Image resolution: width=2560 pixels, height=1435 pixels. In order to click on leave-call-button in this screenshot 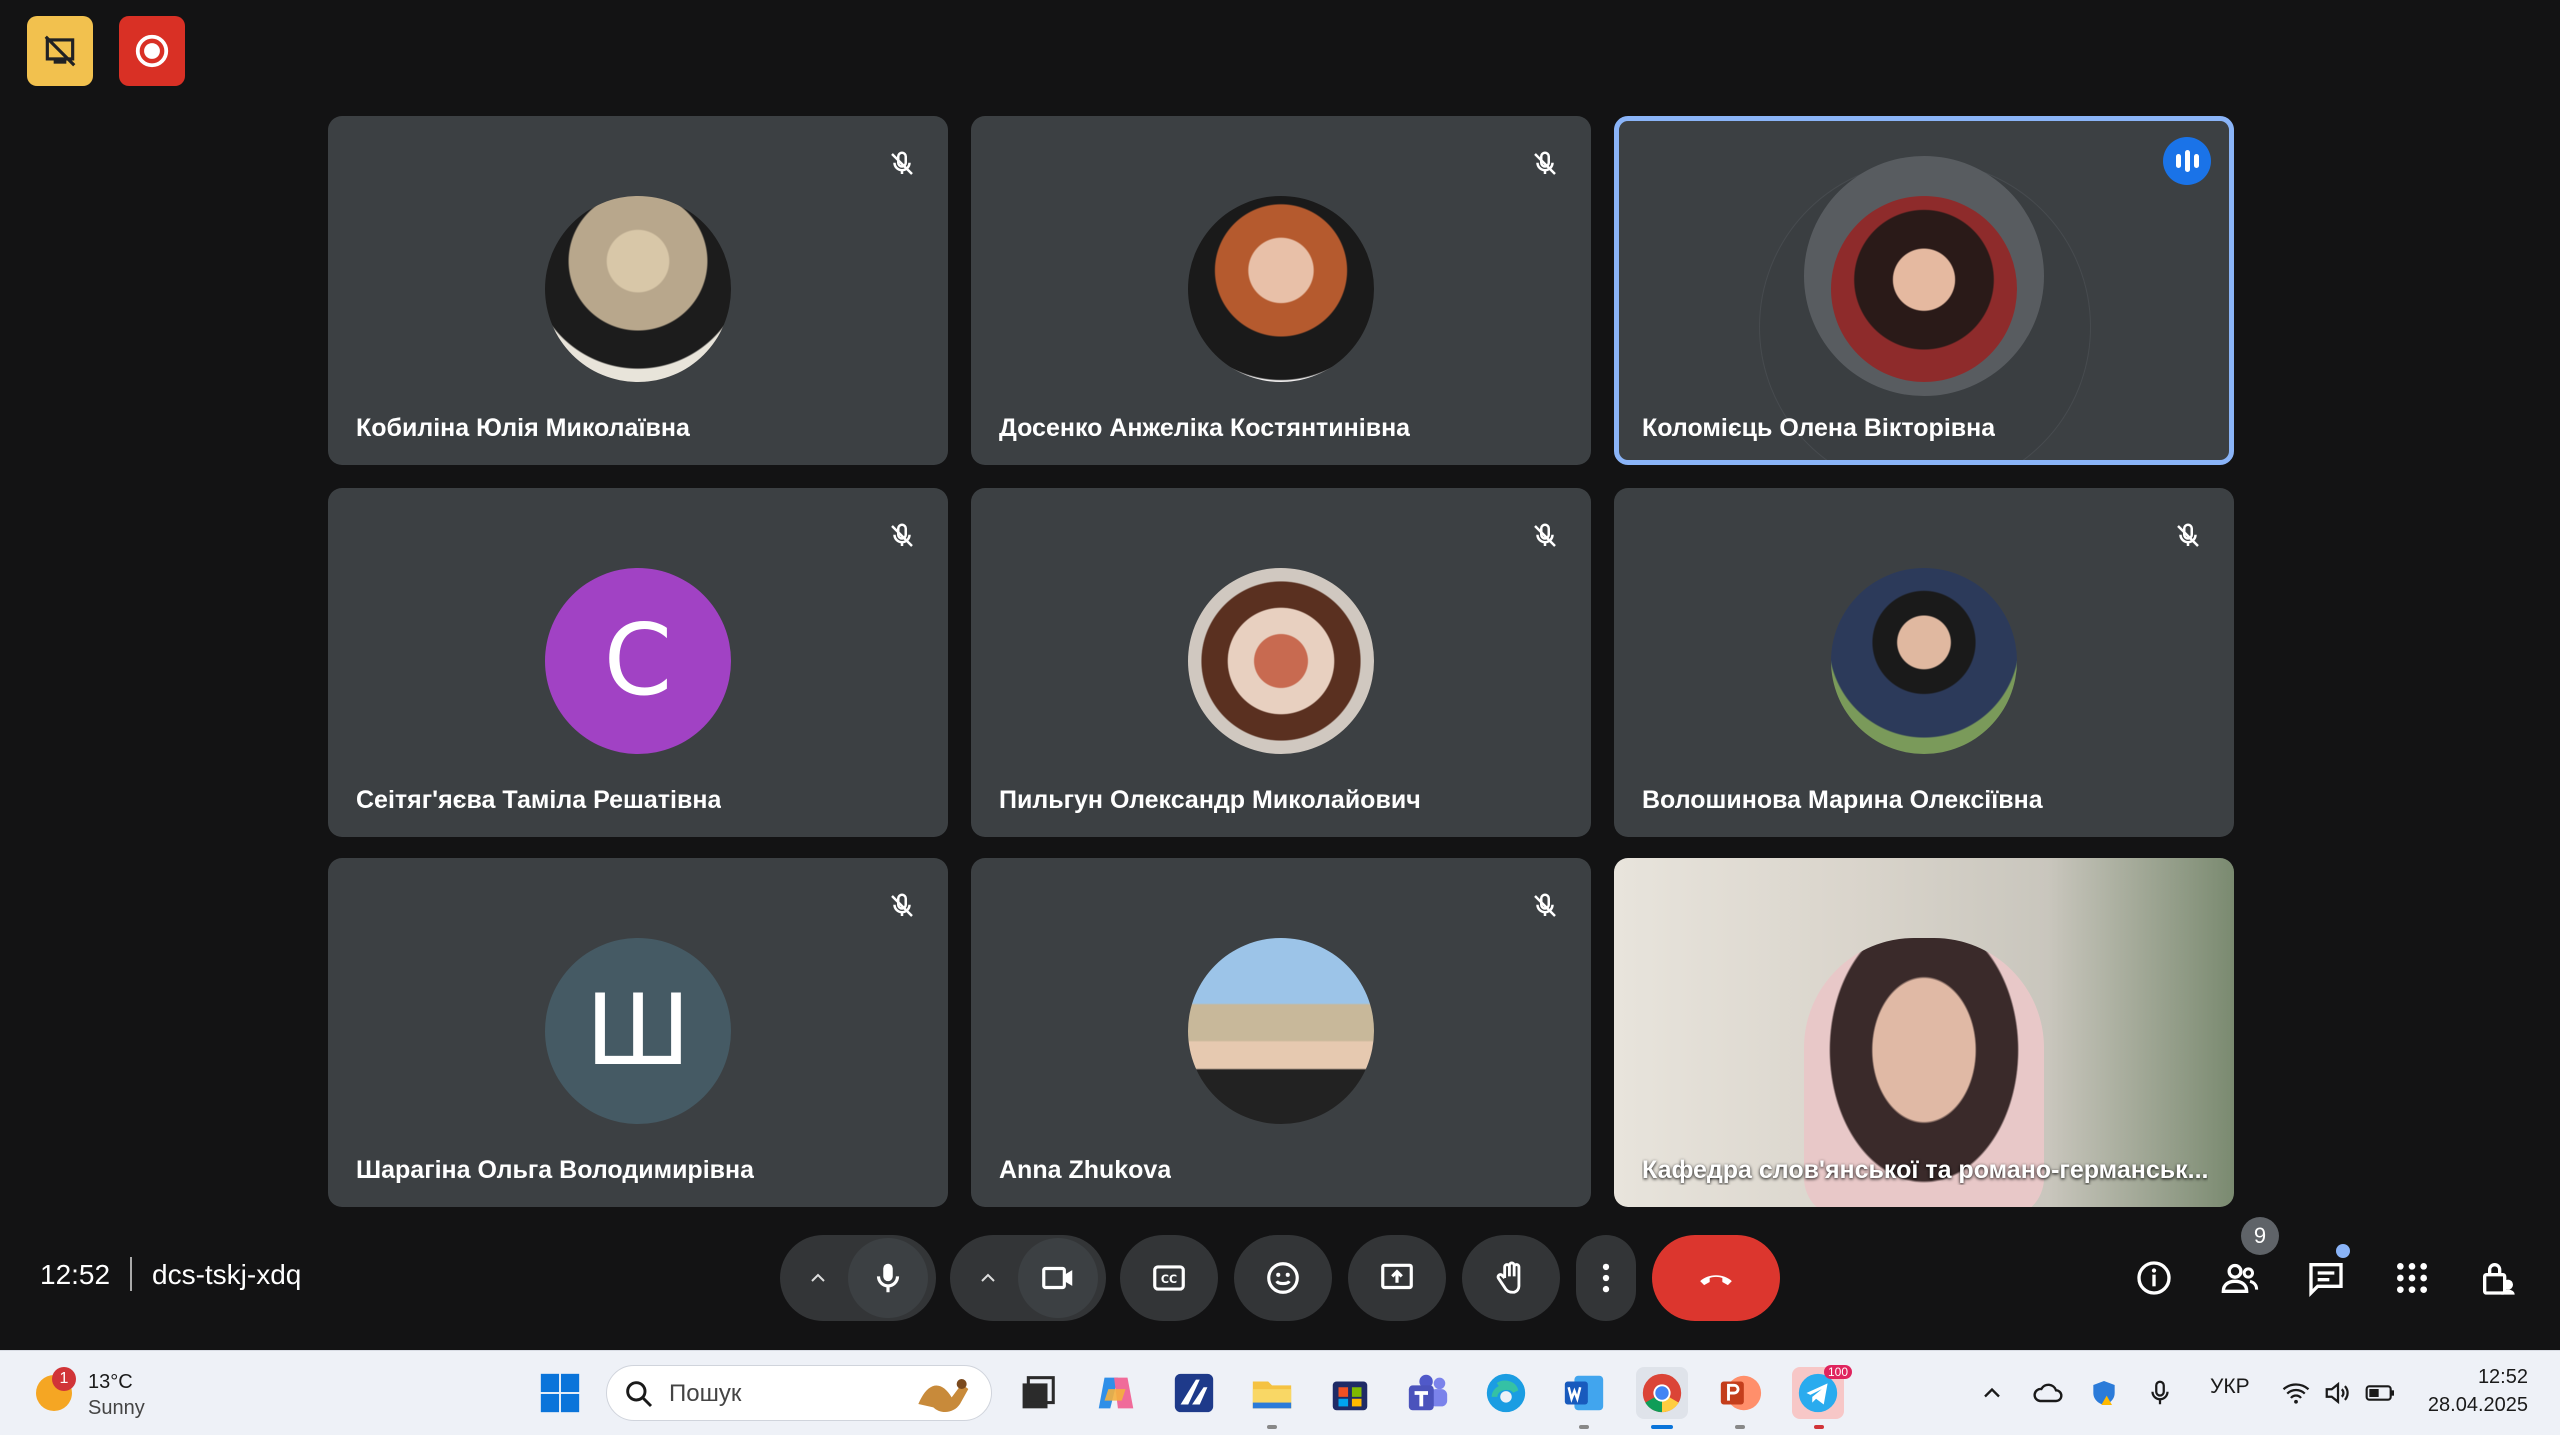, I will do `click(1716, 1278)`.